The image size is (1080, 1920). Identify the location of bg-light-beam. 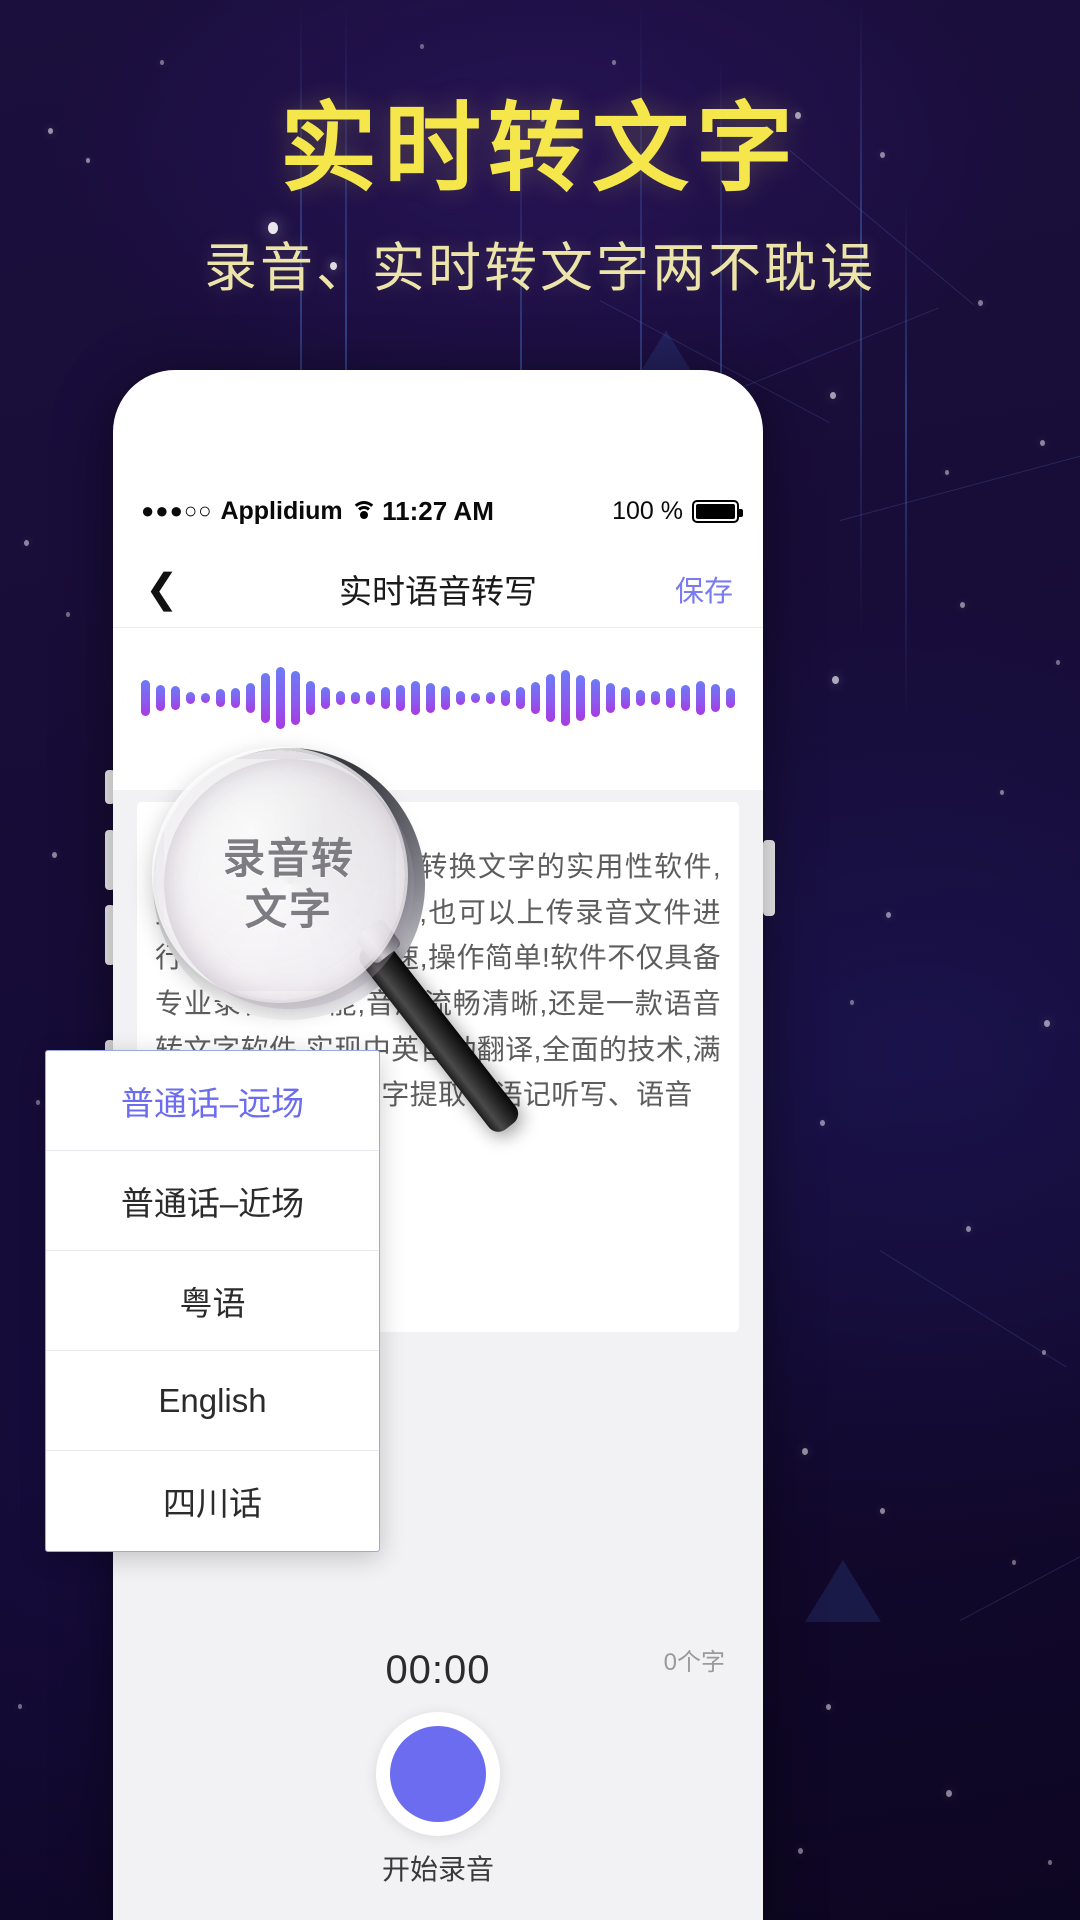
(861, 320).